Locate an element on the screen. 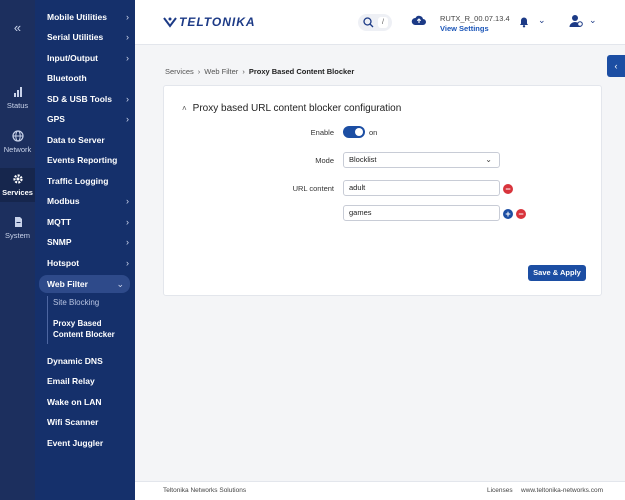 This screenshot has height=500, width=625. menu-label: MQTT is located at coordinates (59, 222).